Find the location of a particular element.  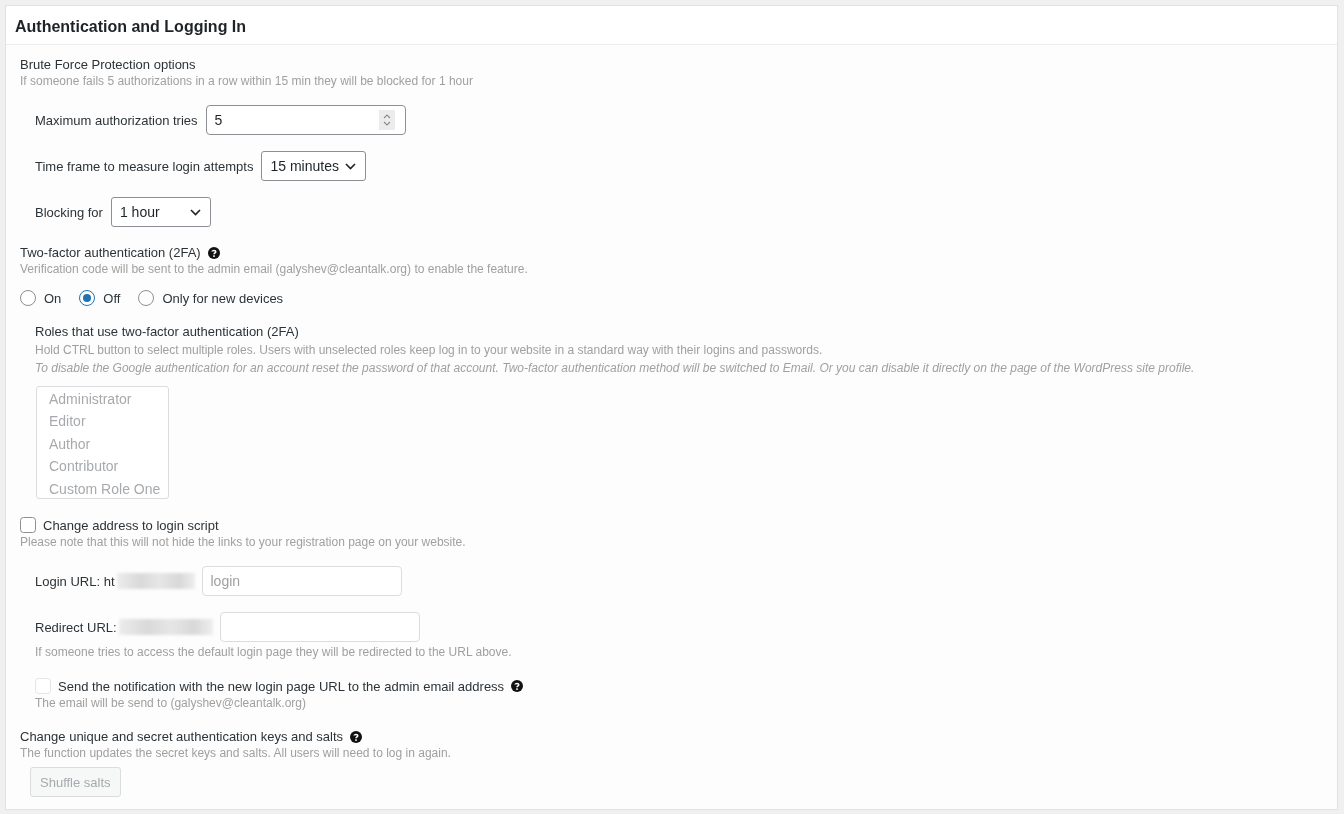

radio-label: On is located at coordinates (53, 298).